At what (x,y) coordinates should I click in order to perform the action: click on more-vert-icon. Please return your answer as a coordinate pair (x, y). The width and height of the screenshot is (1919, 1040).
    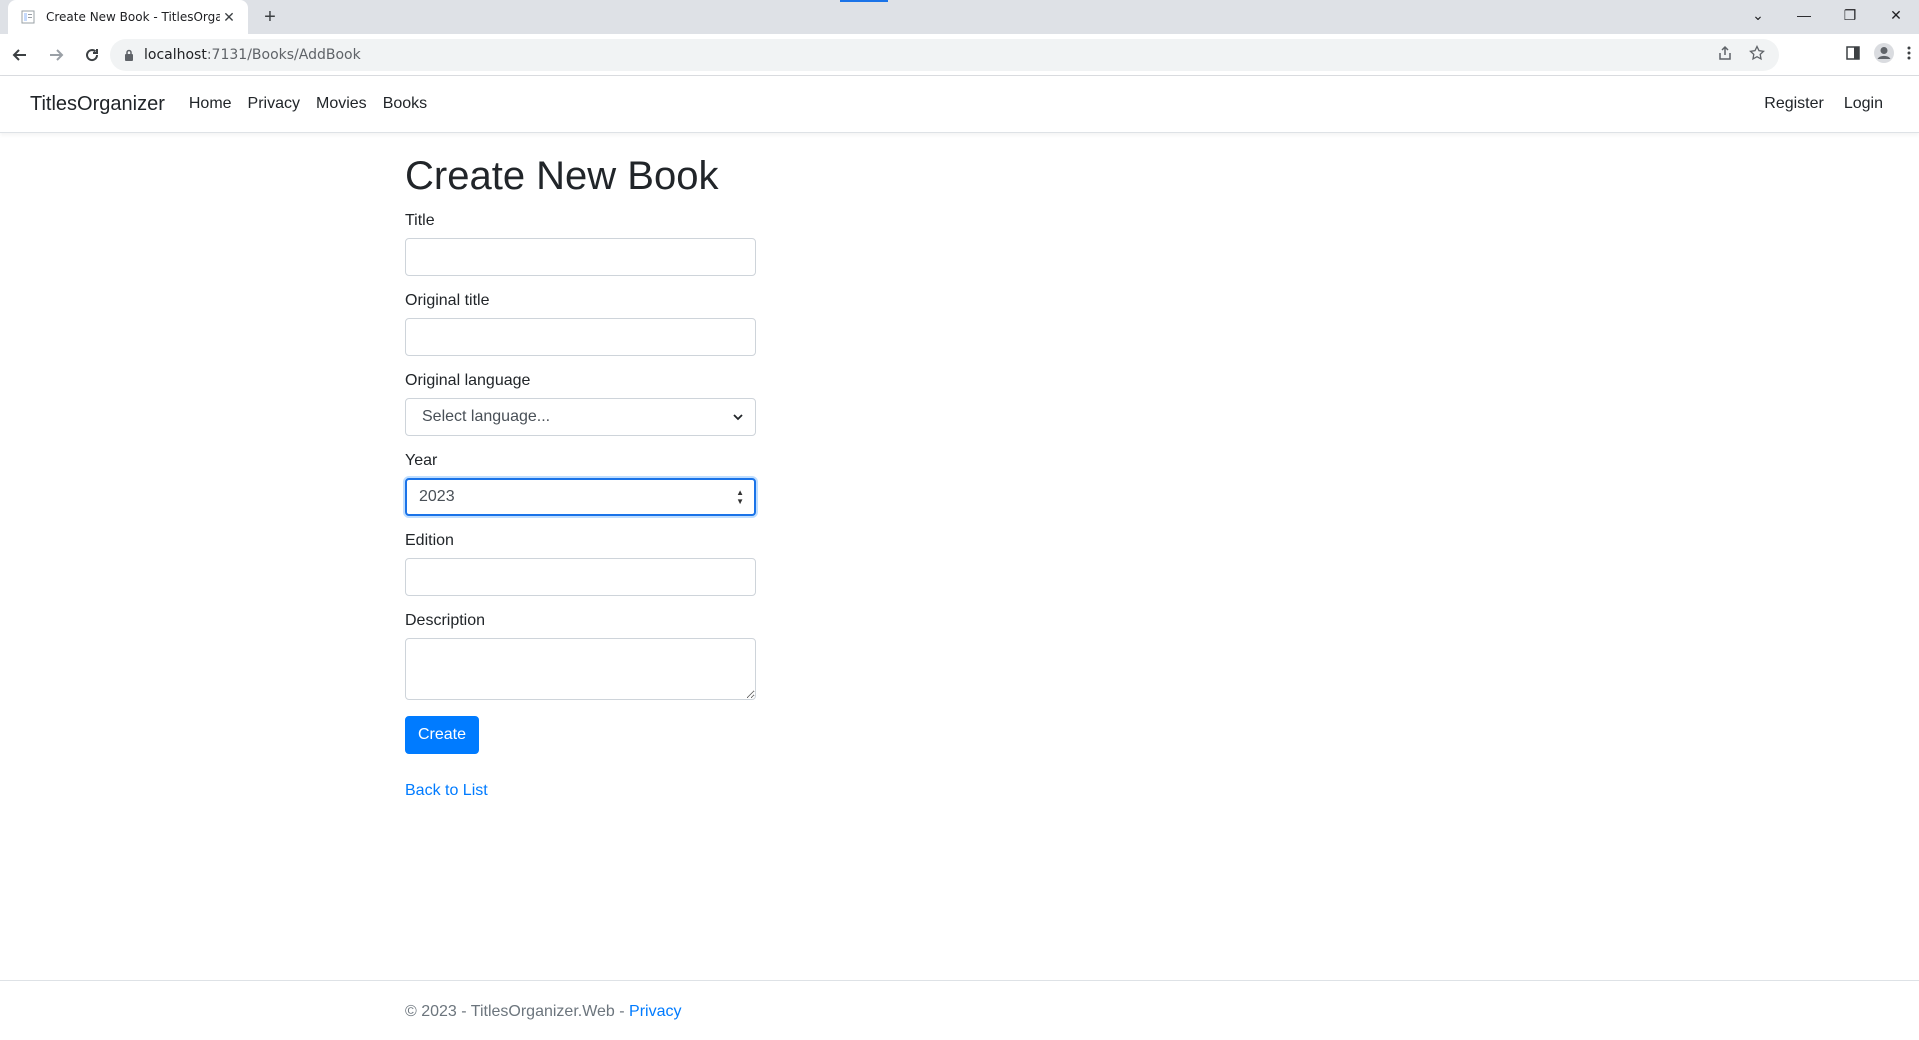
    Looking at the image, I should click on (1909, 55).